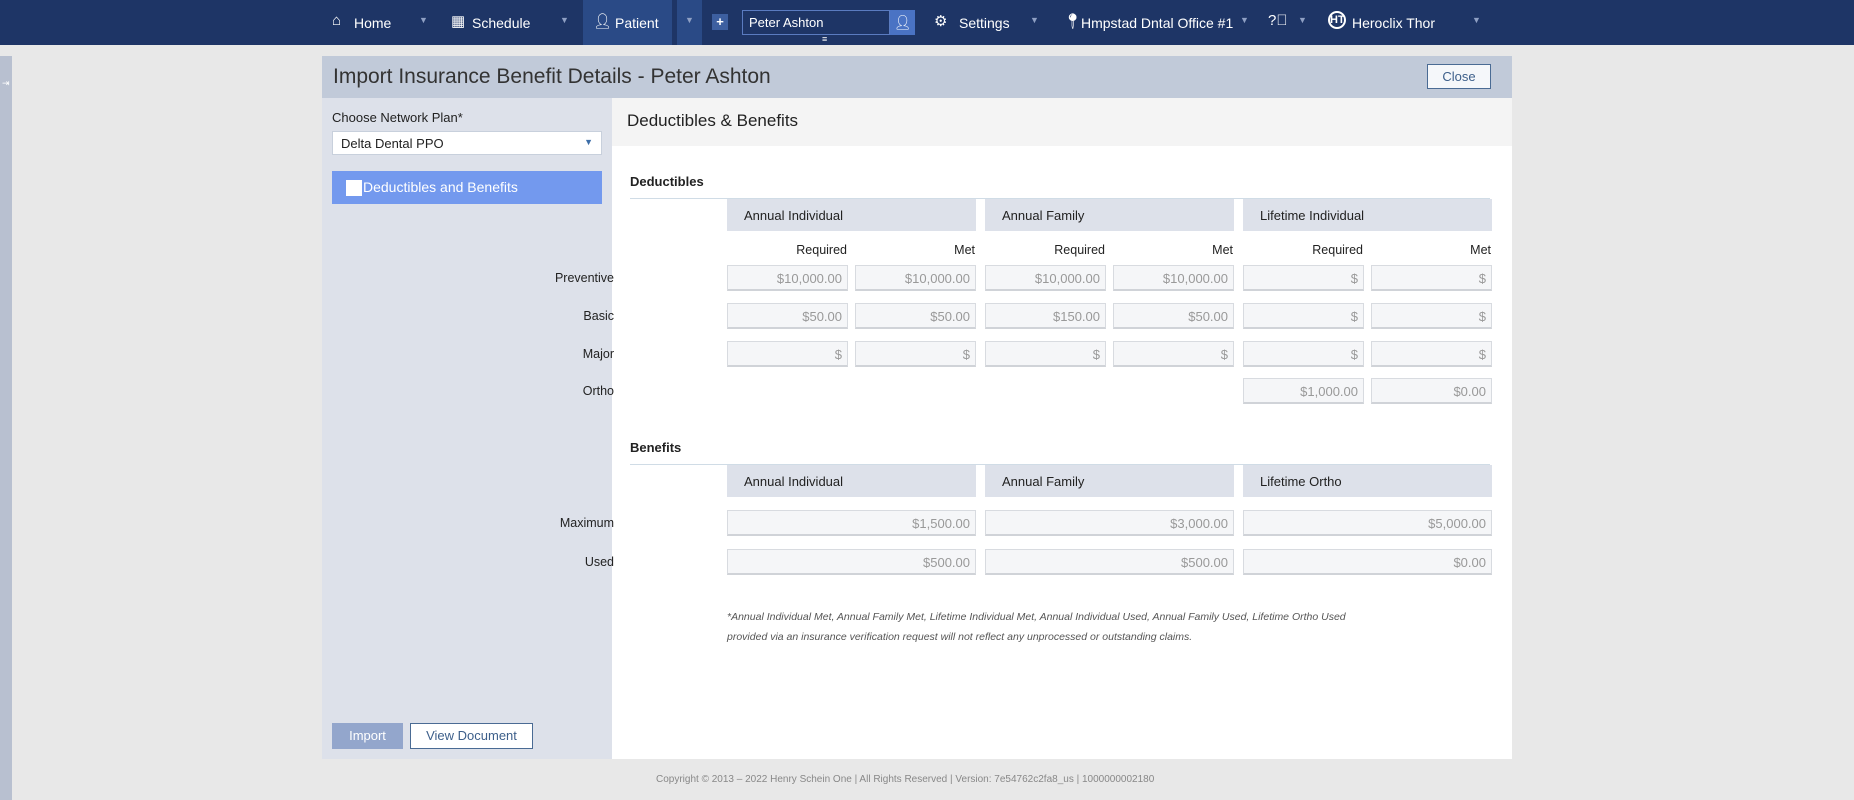 Image resolution: width=1854 pixels, height=800 pixels. I want to click on column-group-header: Lifetime Ortho, so click(1367, 481).